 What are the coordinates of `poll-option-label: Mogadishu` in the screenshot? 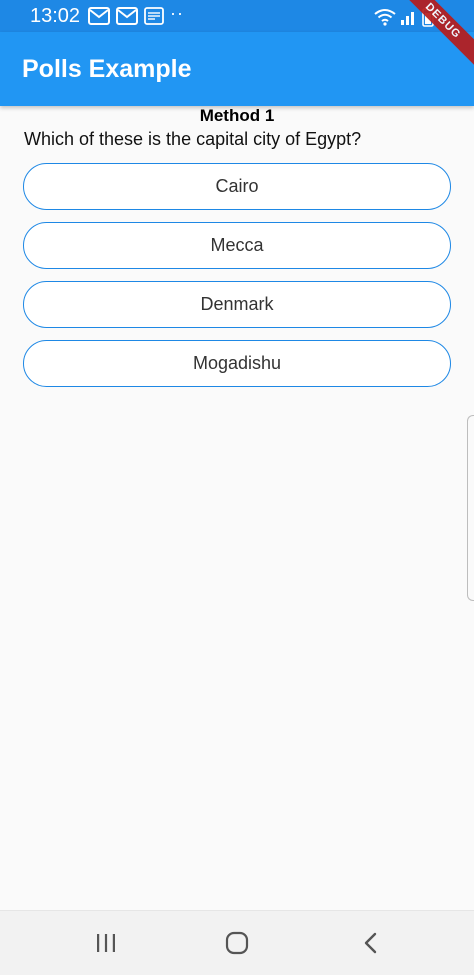 It's located at (237, 363).